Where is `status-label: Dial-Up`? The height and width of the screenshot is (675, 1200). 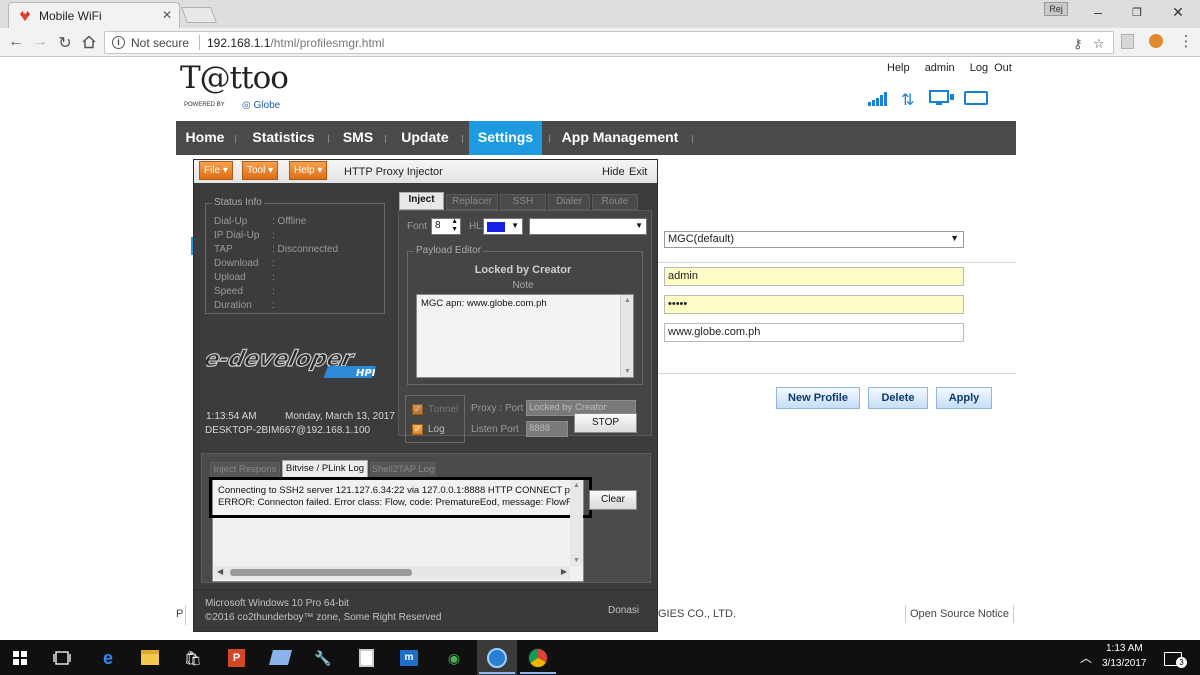 status-label: Dial-Up is located at coordinates (231, 221).